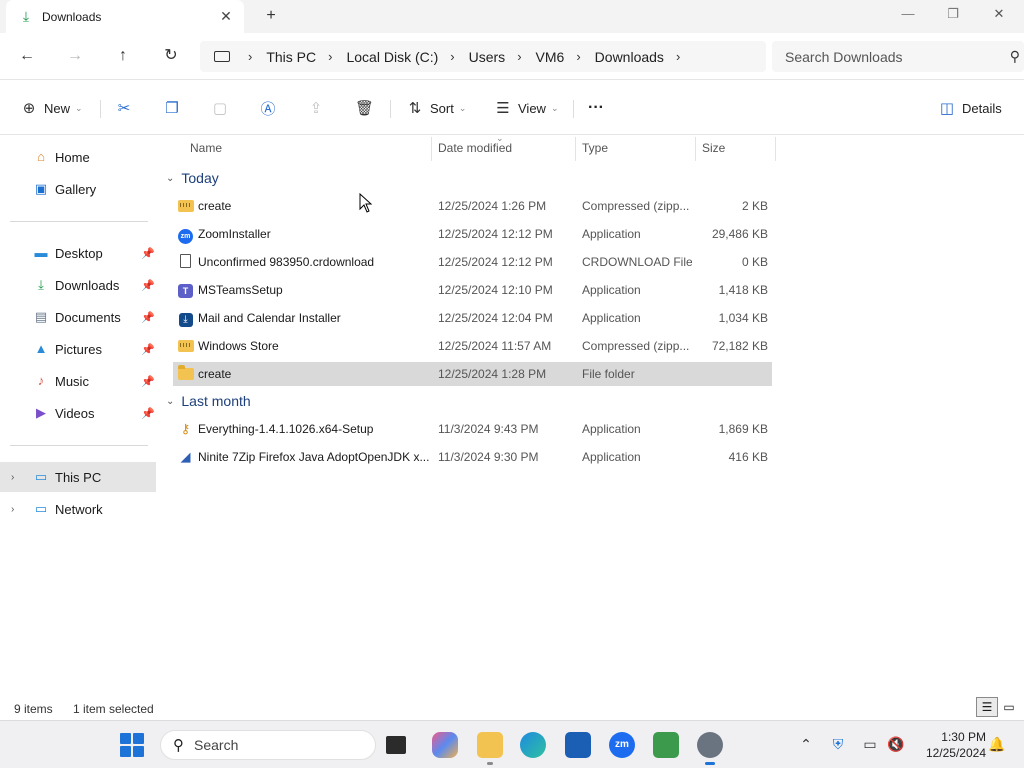 The width and height of the screenshot is (1024, 768). What do you see at coordinates (132, 745) in the screenshot?
I see `start-button` at bounding box center [132, 745].